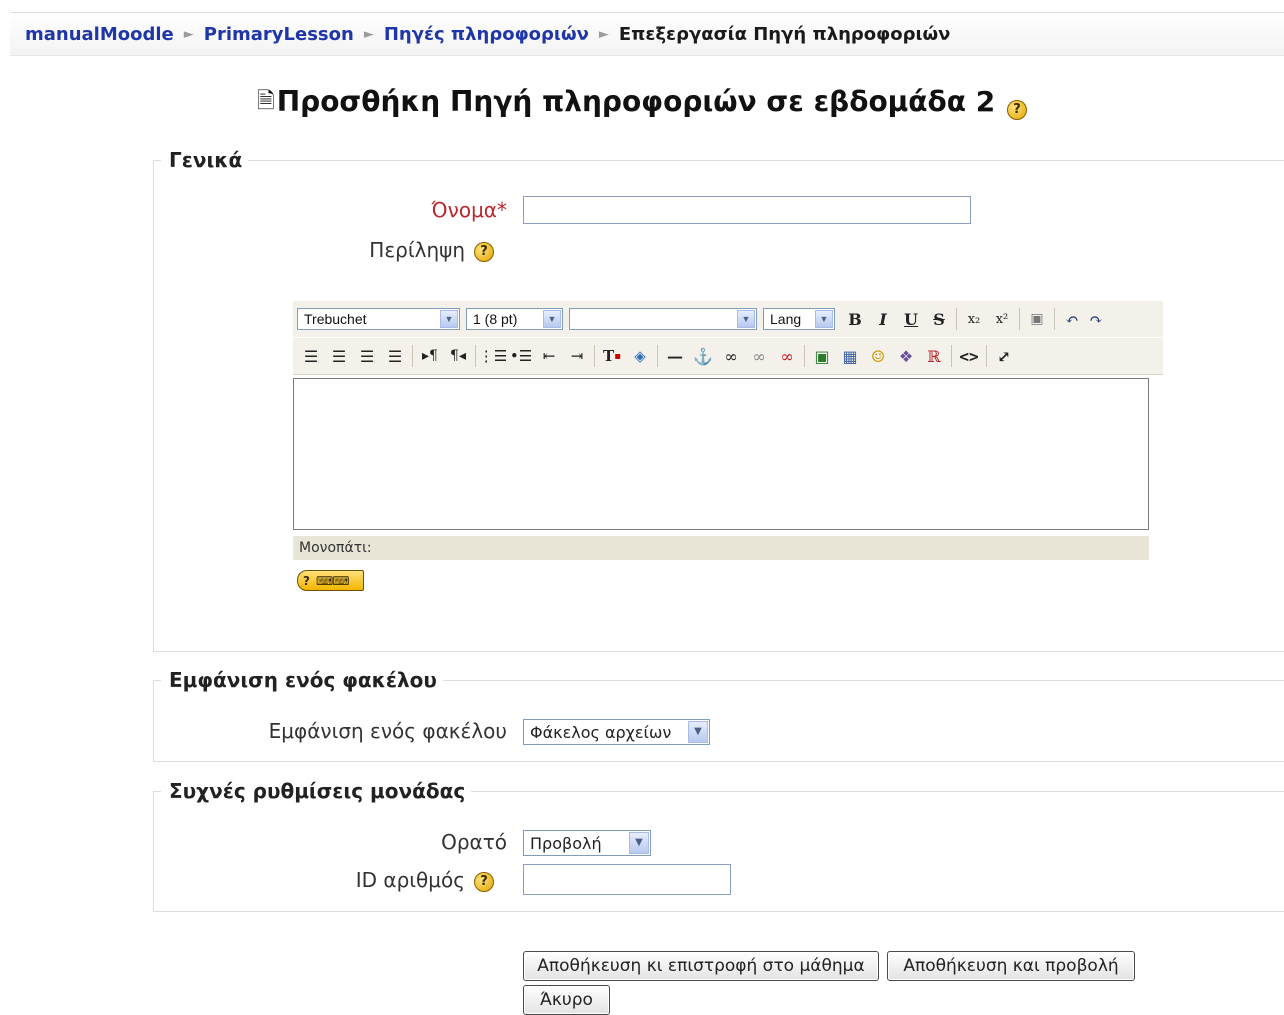 The height and width of the screenshot is (1015, 1284). What do you see at coordinates (469, 210) in the screenshot?
I see `name-label: Όνομα*` at bounding box center [469, 210].